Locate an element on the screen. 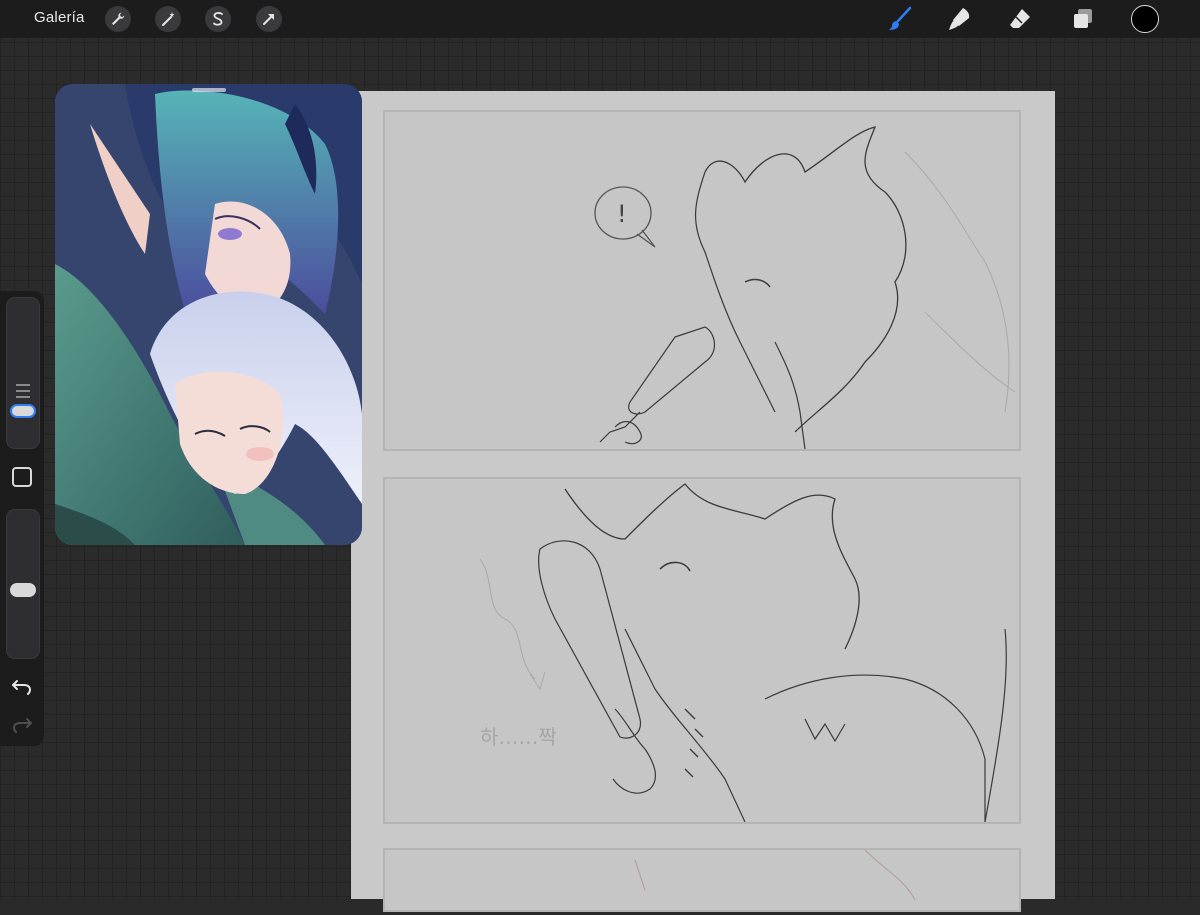 This screenshot has width=1200, height=915. layers-button is located at coordinates (1083, 19).